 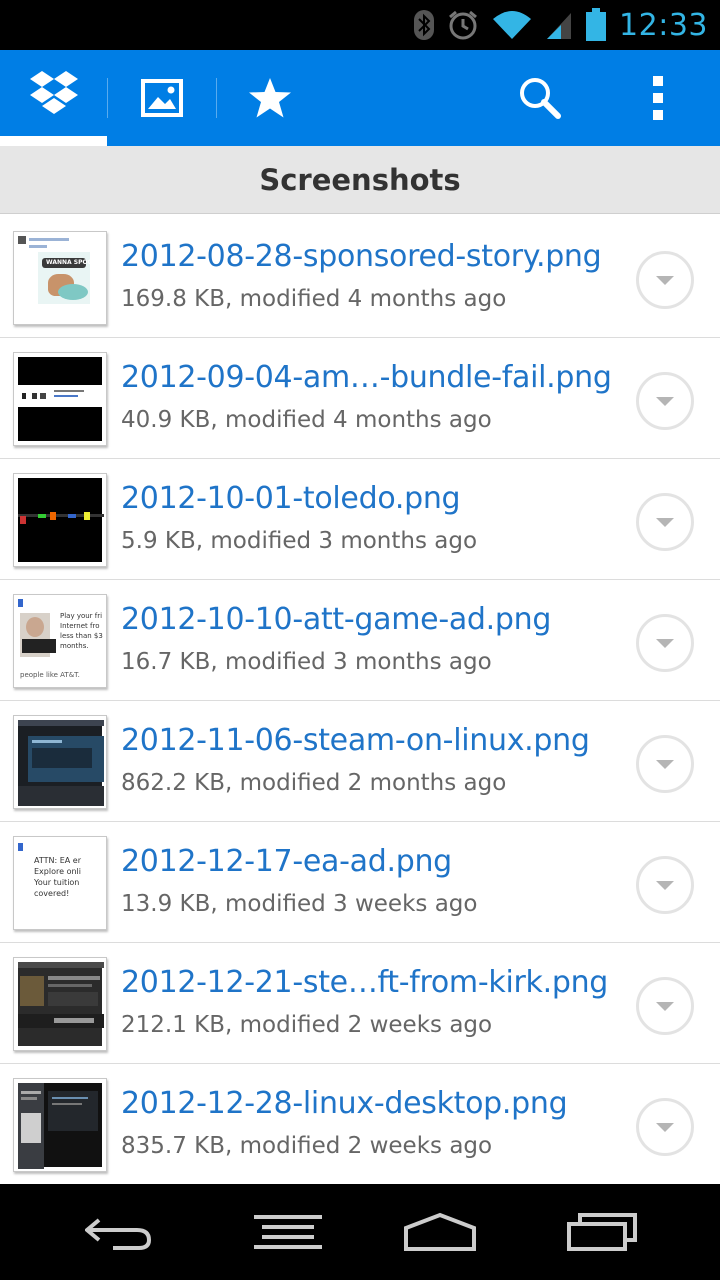 What do you see at coordinates (366, 377) in the screenshot?
I see `file-name: 2012-09-04-am…-bundle-fail.png` at bounding box center [366, 377].